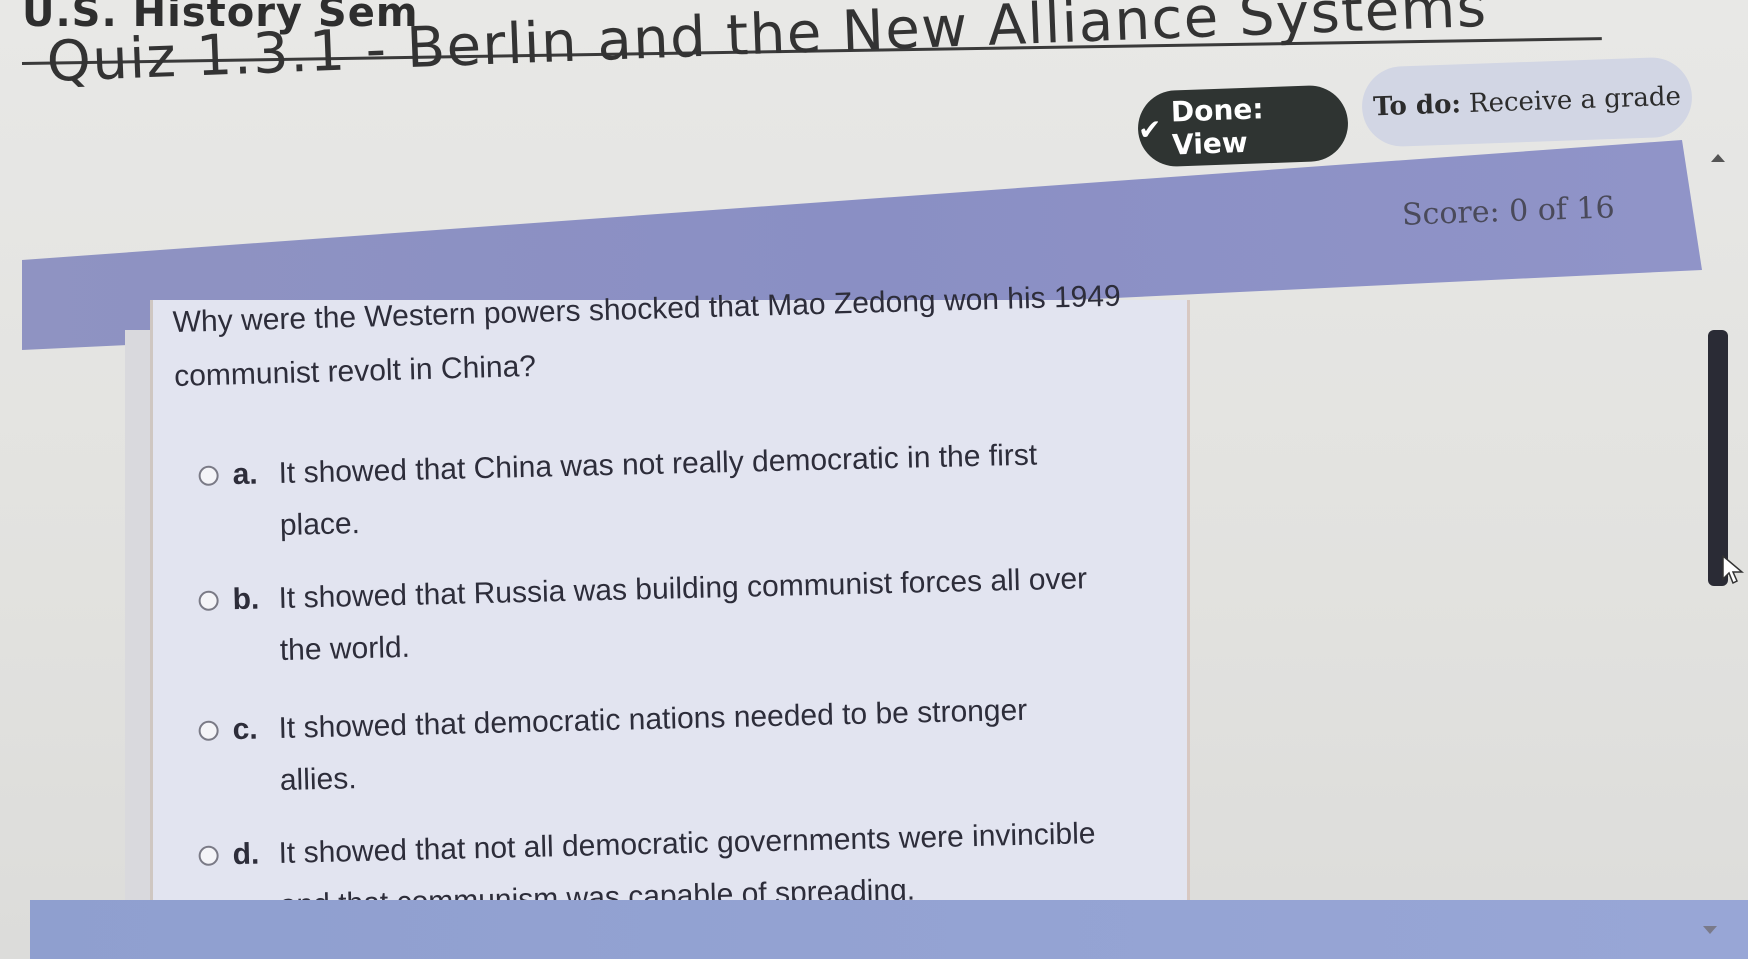 The height and width of the screenshot is (959, 1748). What do you see at coordinates (1217, 127) in the screenshot?
I see `done-view-label: Done: View` at bounding box center [1217, 127].